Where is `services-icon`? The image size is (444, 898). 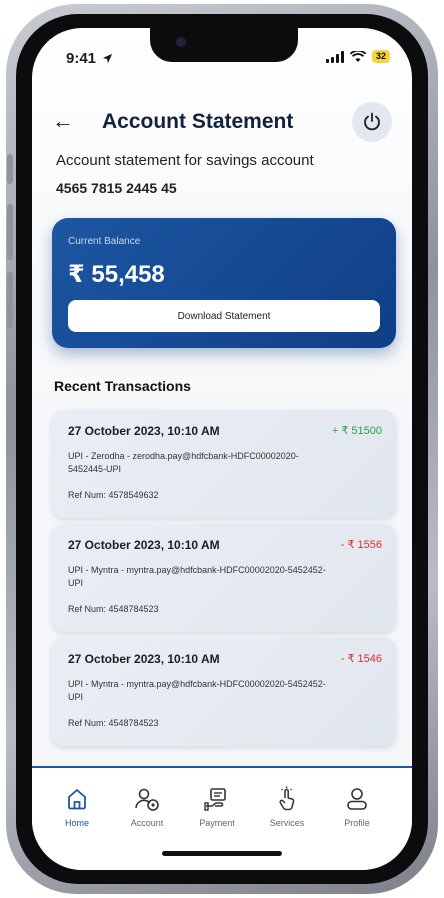
services-icon is located at coordinates (287, 798).